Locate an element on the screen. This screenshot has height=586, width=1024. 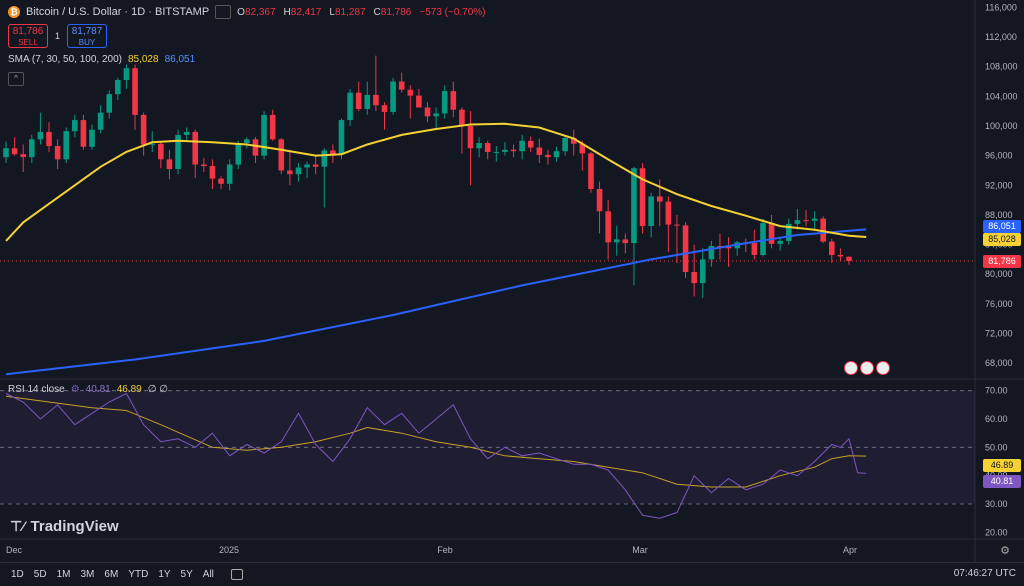
price-tick-label: 100,000 is located at coordinates (1001, 126).